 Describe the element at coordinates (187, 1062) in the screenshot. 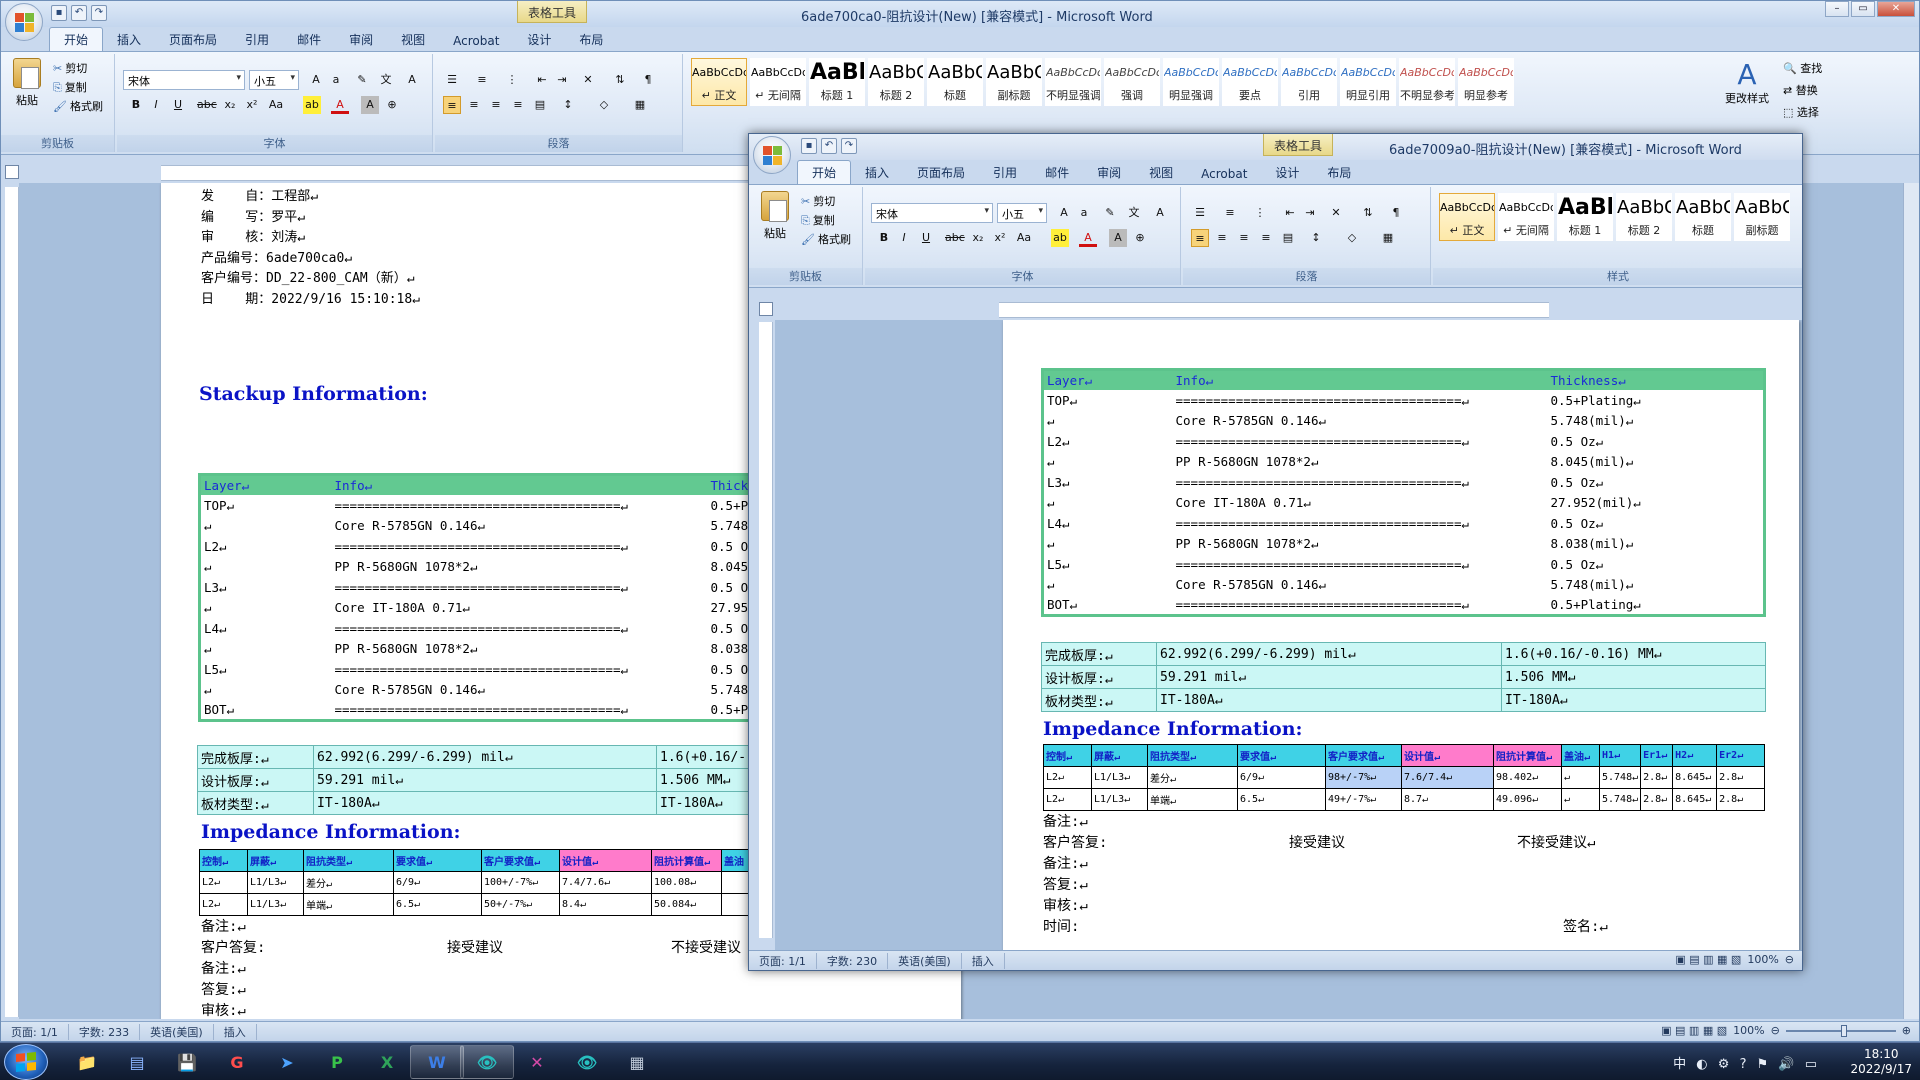

I see `taskbar-app-保存: 💾` at that location.